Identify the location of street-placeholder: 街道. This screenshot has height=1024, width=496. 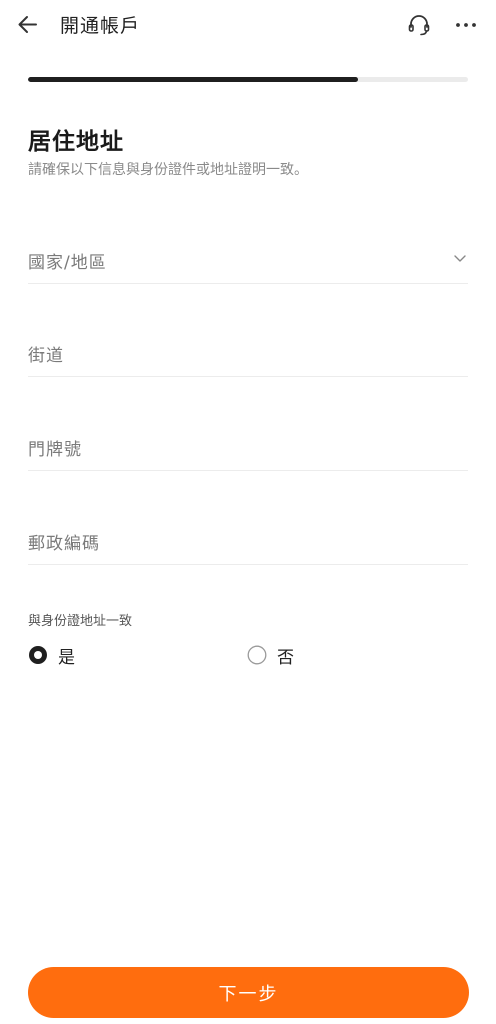
(46, 356).